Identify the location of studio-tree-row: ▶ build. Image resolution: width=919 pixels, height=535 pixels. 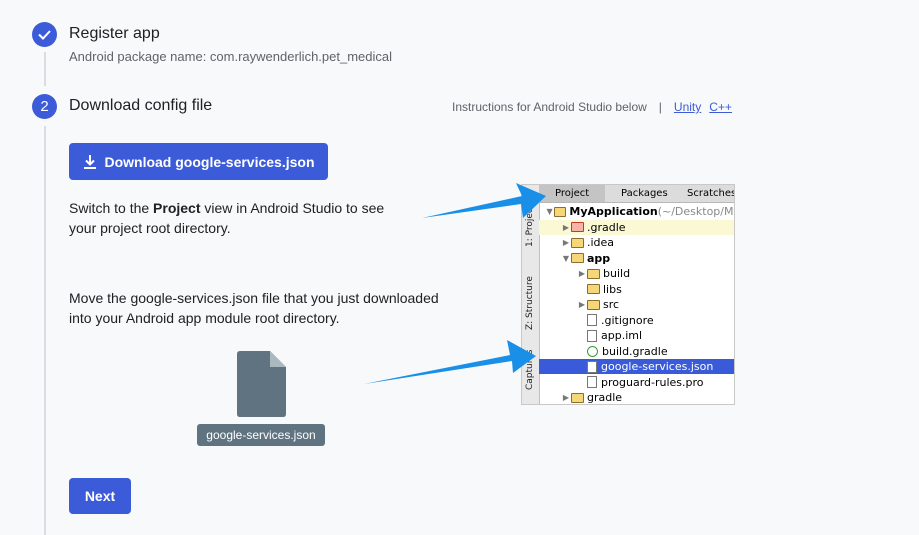
(636, 273).